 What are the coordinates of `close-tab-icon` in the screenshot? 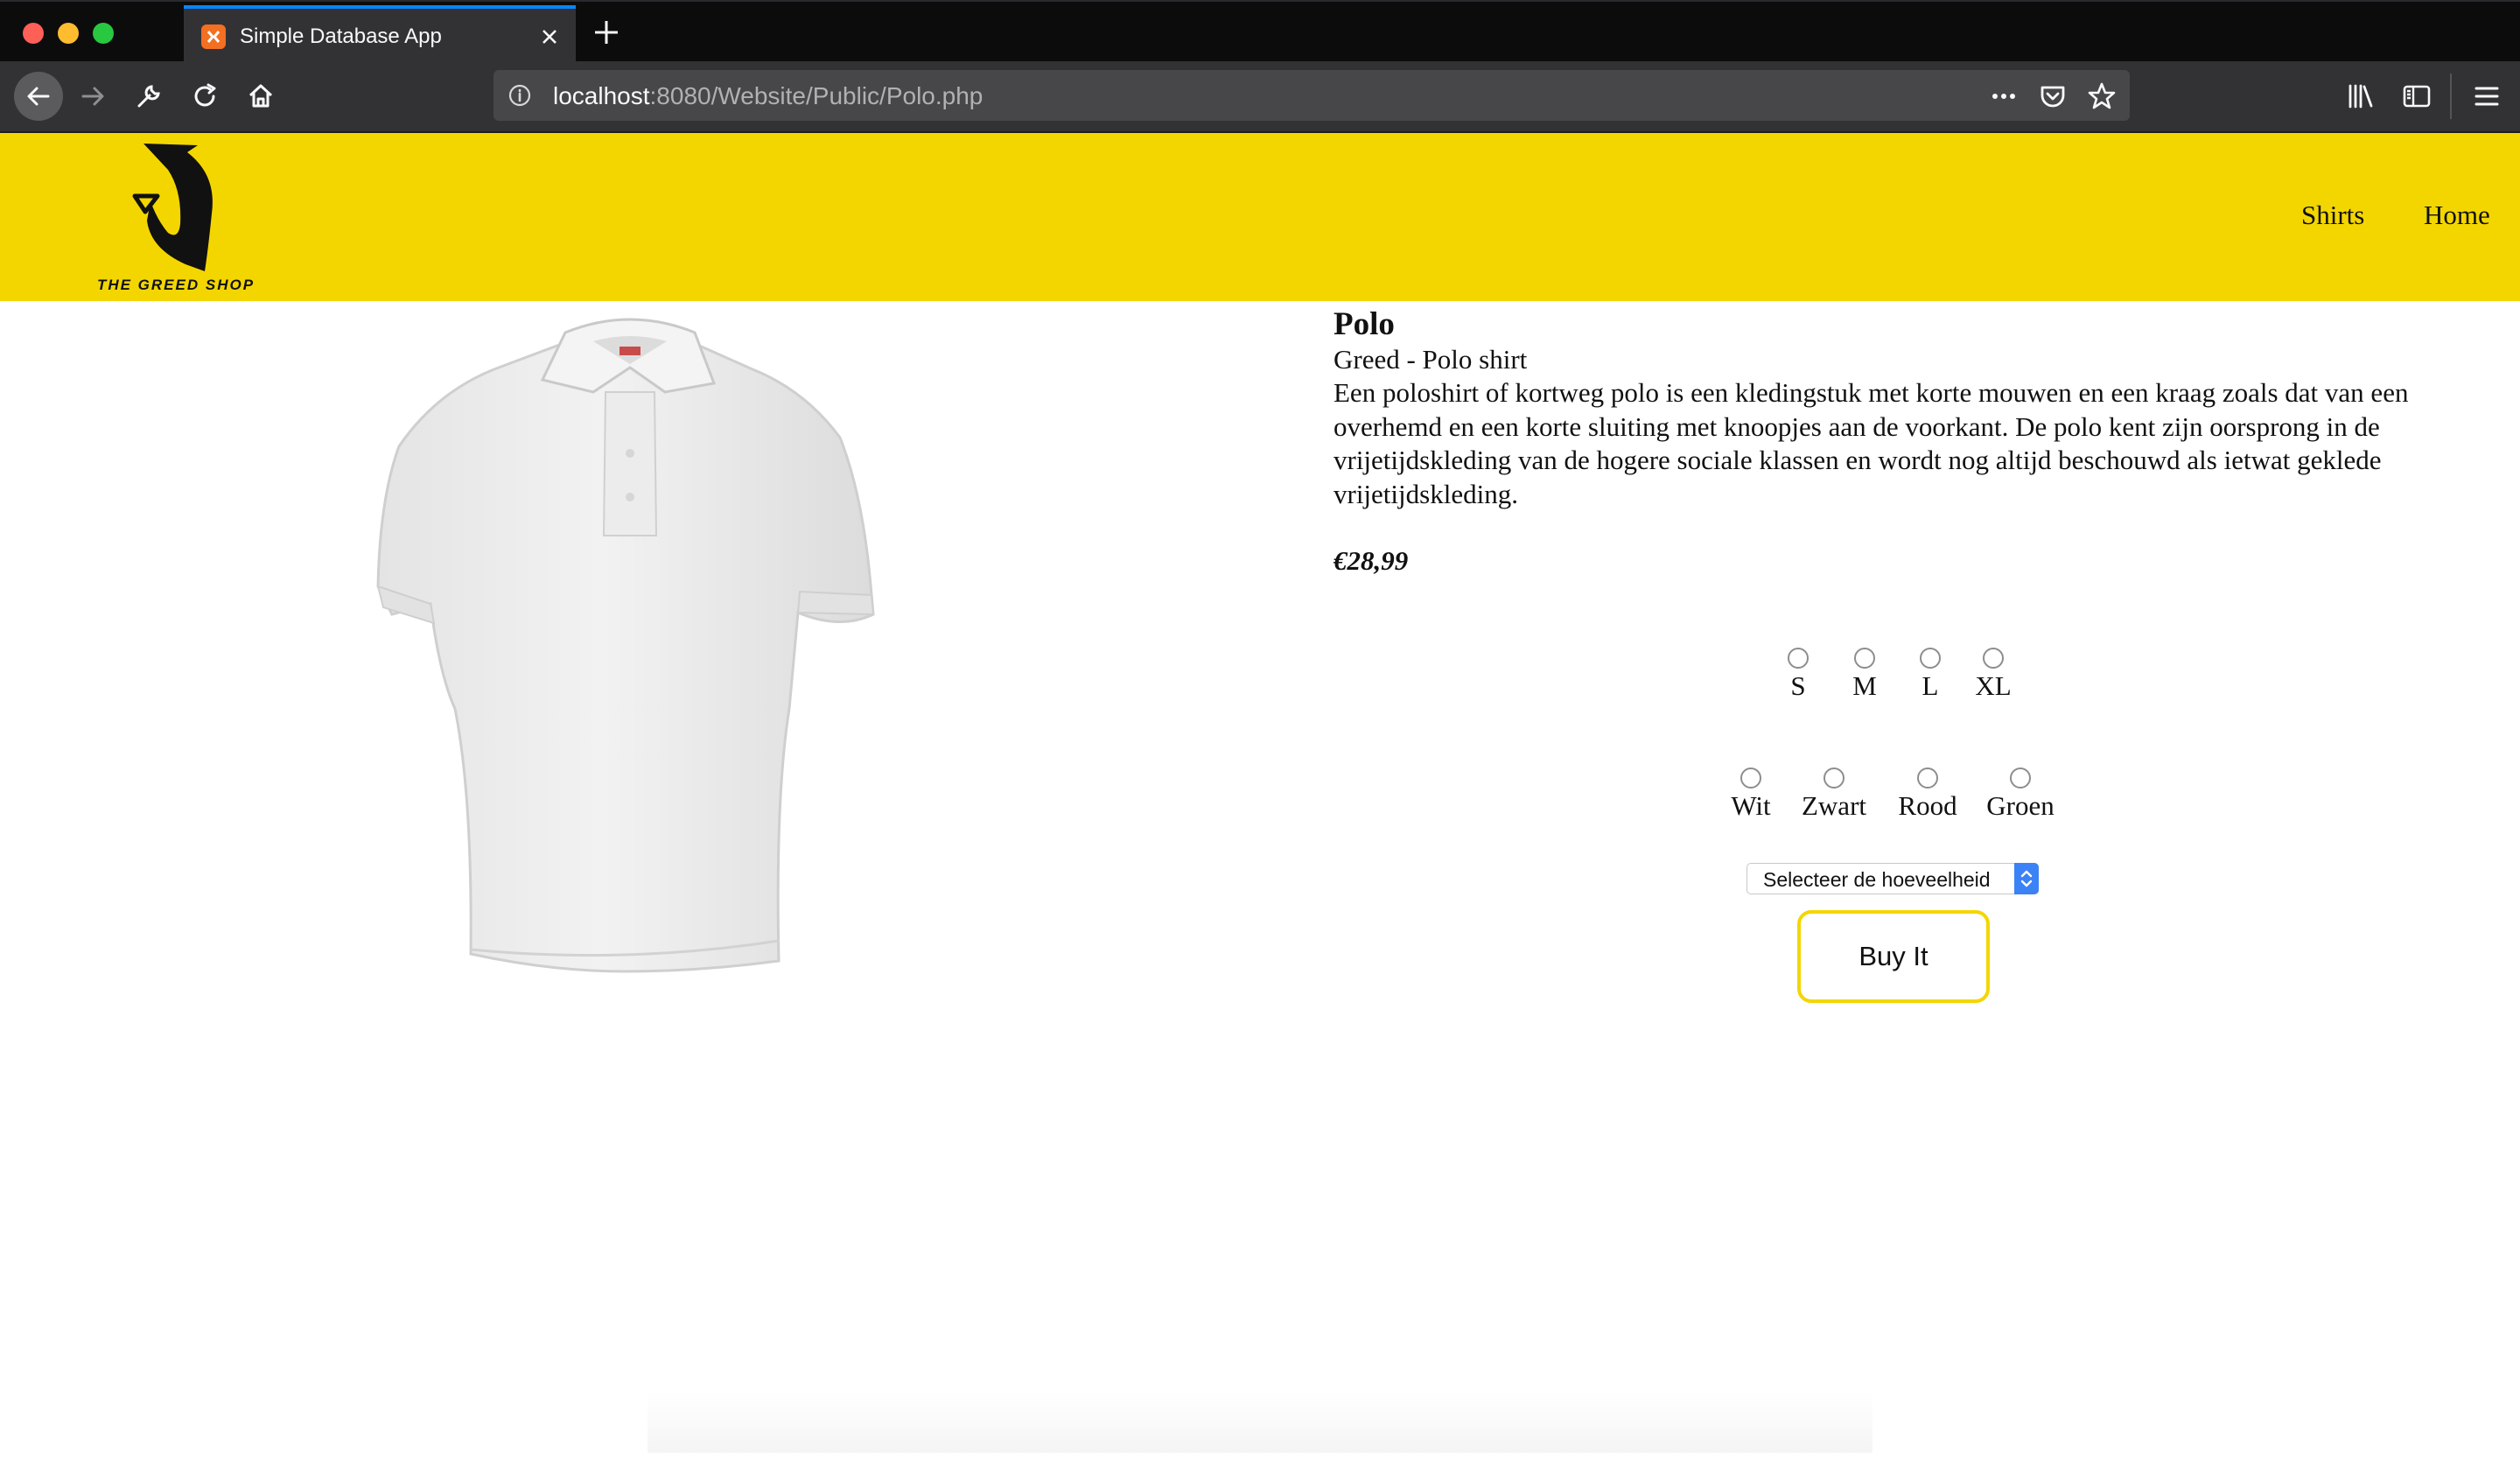 It's located at (549, 37).